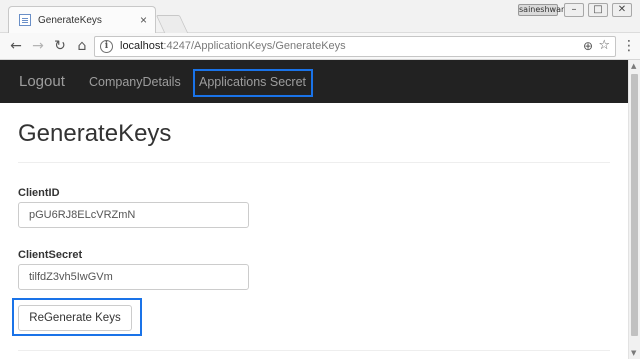 This screenshot has width=640, height=359. Describe the element at coordinates (60, 46) in the screenshot. I see `reload-icon: ↻` at that location.